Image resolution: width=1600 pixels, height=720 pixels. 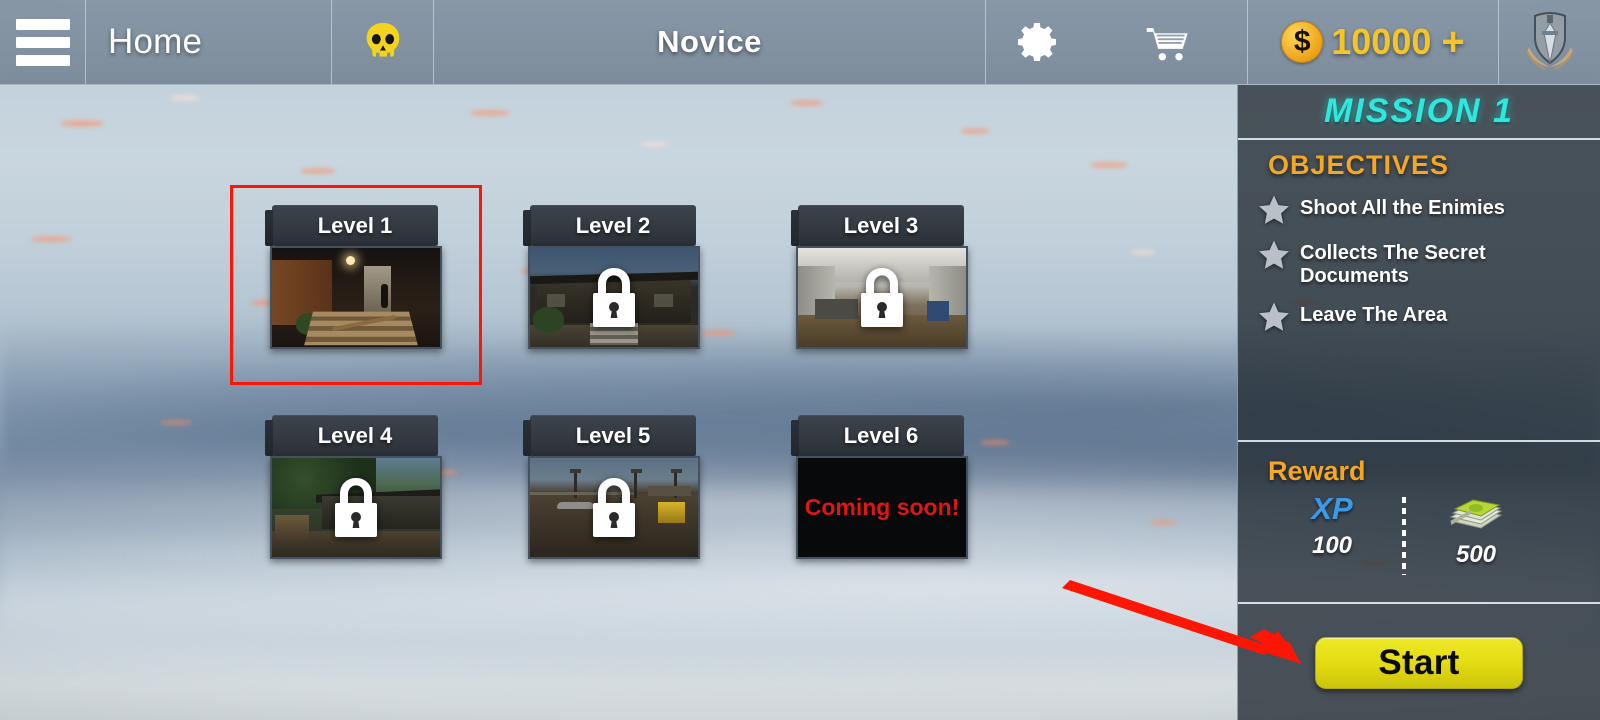 I want to click on home-label: Home, so click(x=155, y=41).